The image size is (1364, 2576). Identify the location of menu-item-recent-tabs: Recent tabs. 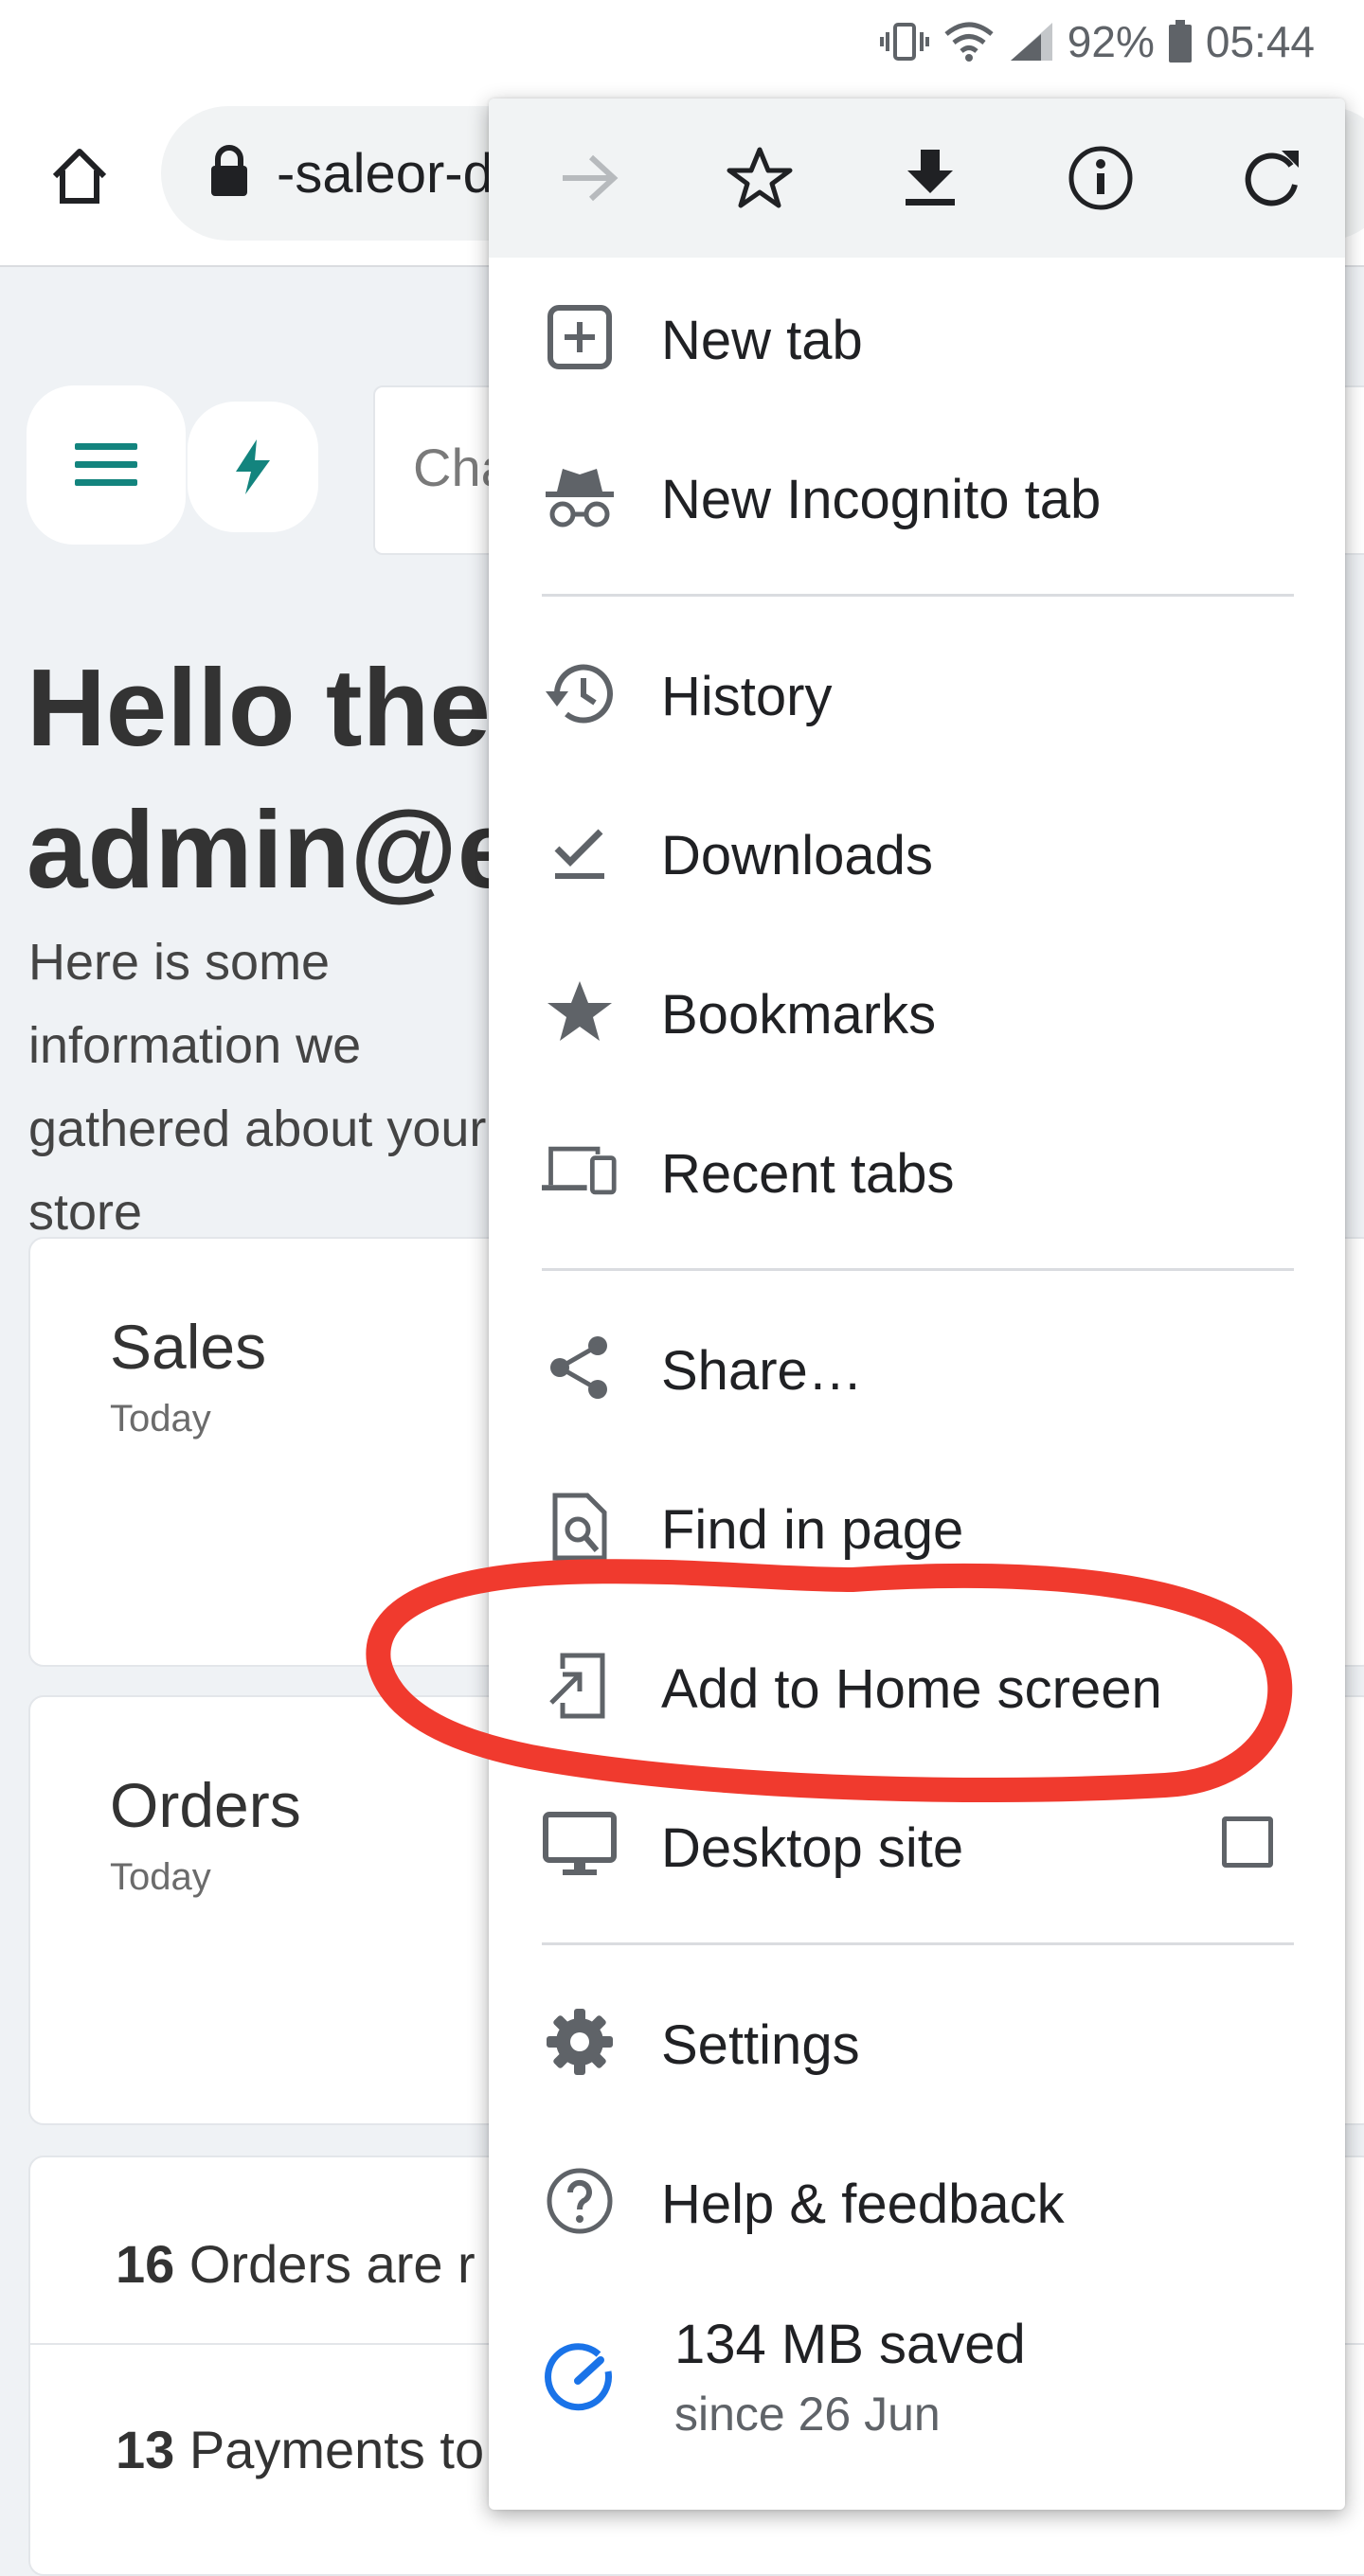
(917, 1170).